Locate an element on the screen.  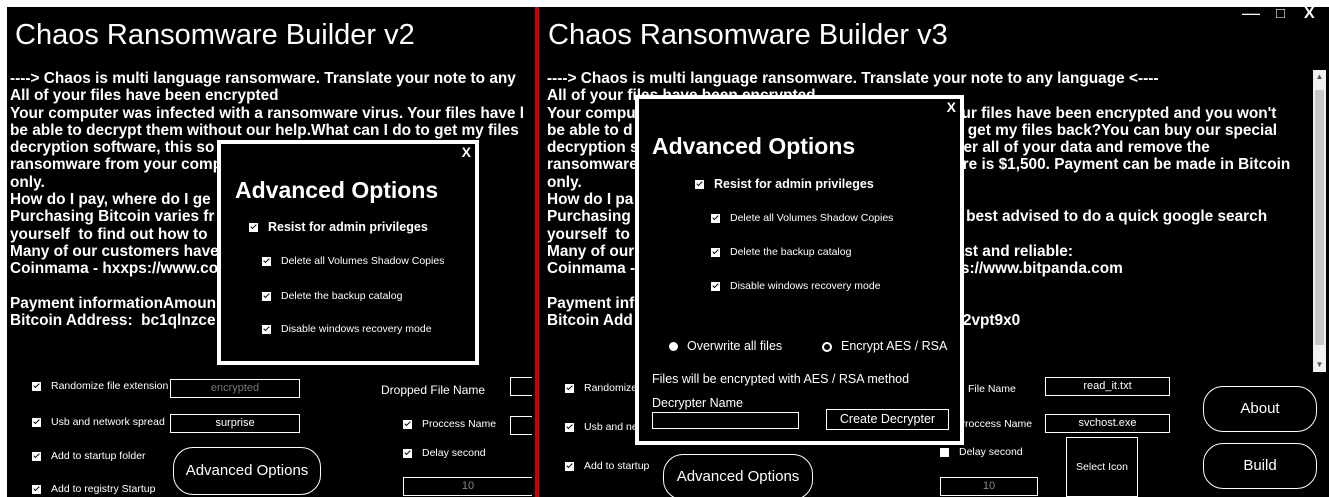
about-button: About is located at coordinates (1260, 409).